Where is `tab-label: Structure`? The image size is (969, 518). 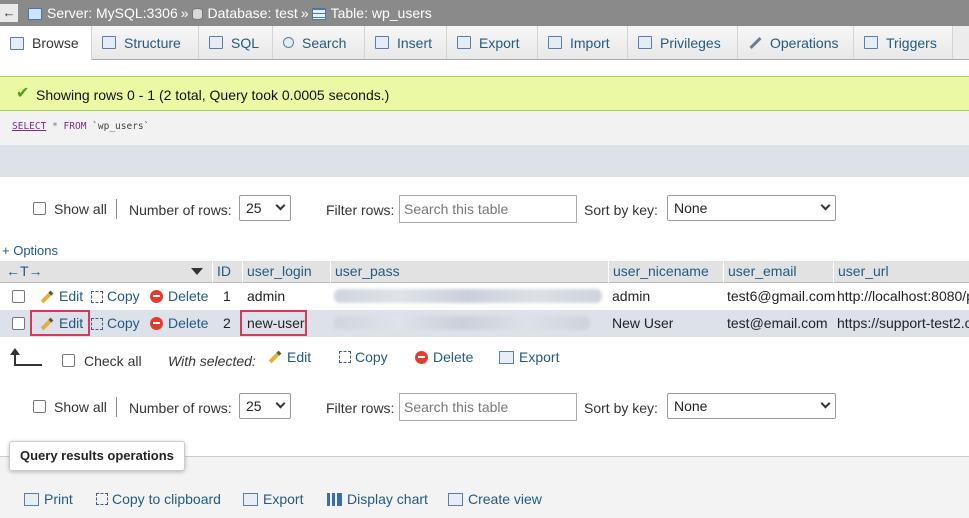 tab-label: Structure is located at coordinates (152, 42).